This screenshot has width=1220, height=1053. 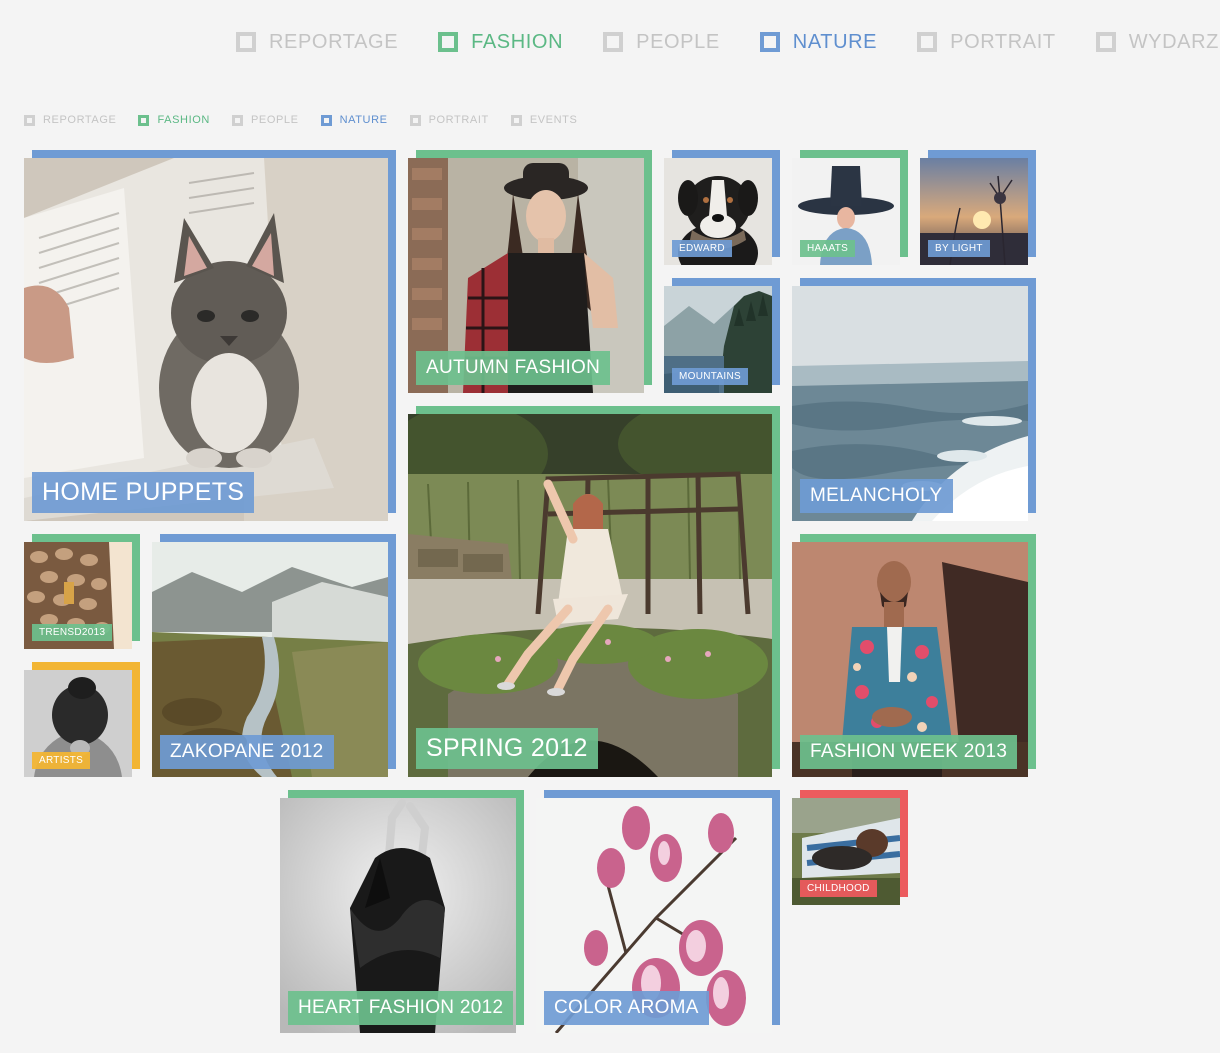 I want to click on filter-label: WYDARZENIA, so click(x=1174, y=41).